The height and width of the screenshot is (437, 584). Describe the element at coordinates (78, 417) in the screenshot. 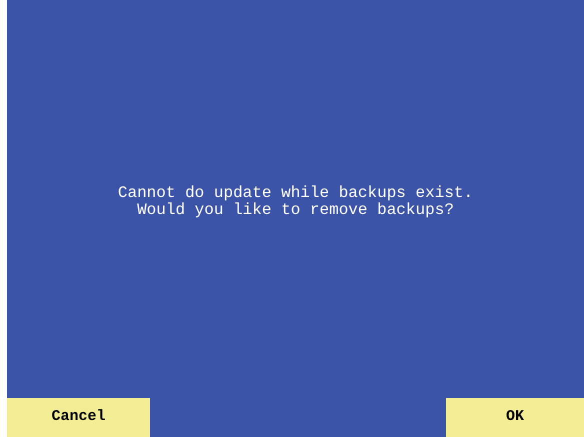

I see `cancel-button: Cancel` at that location.